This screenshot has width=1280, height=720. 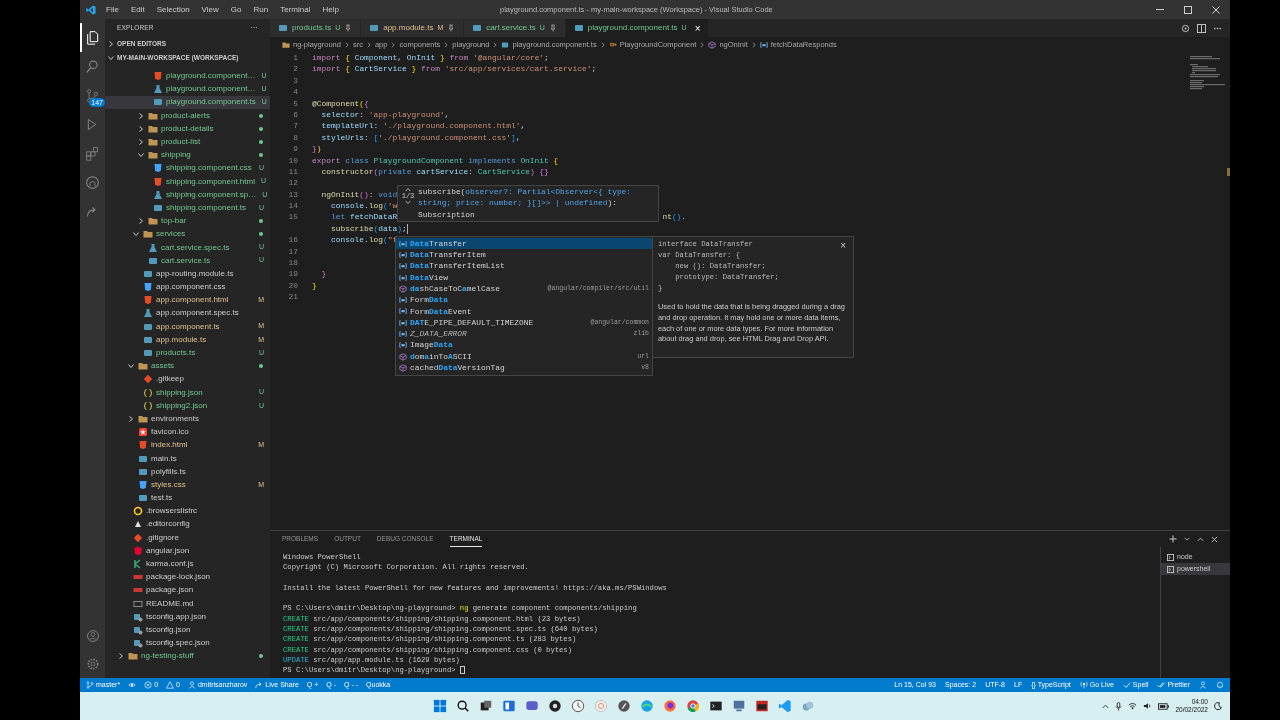 What do you see at coordinates (138, 603) in the screenshot?
I see `document-file-icon` at bounding box center [138, 603].